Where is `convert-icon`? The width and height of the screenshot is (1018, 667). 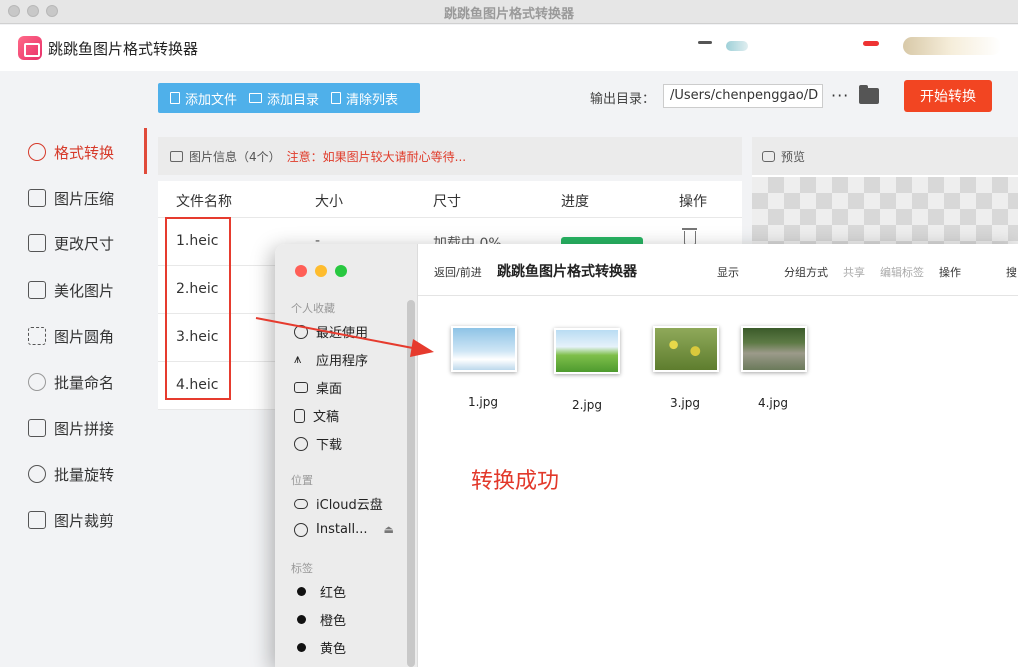 convert-icon is located at coordinates (37, 152).